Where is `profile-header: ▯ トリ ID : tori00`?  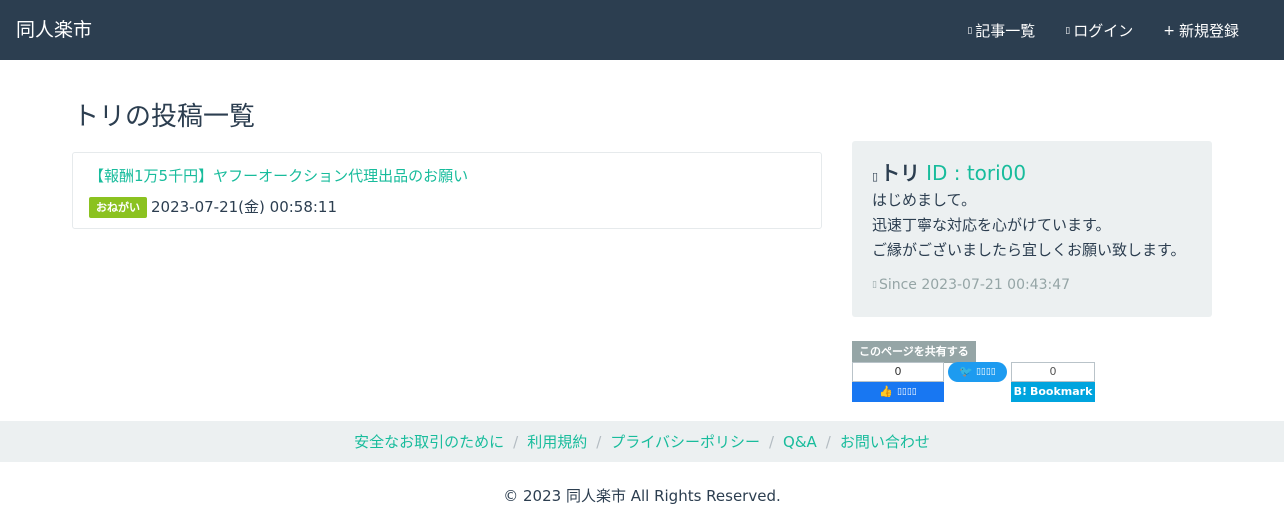 profile-header: ▯ トリ ID : tori00 is located at coordinates (949, 175).